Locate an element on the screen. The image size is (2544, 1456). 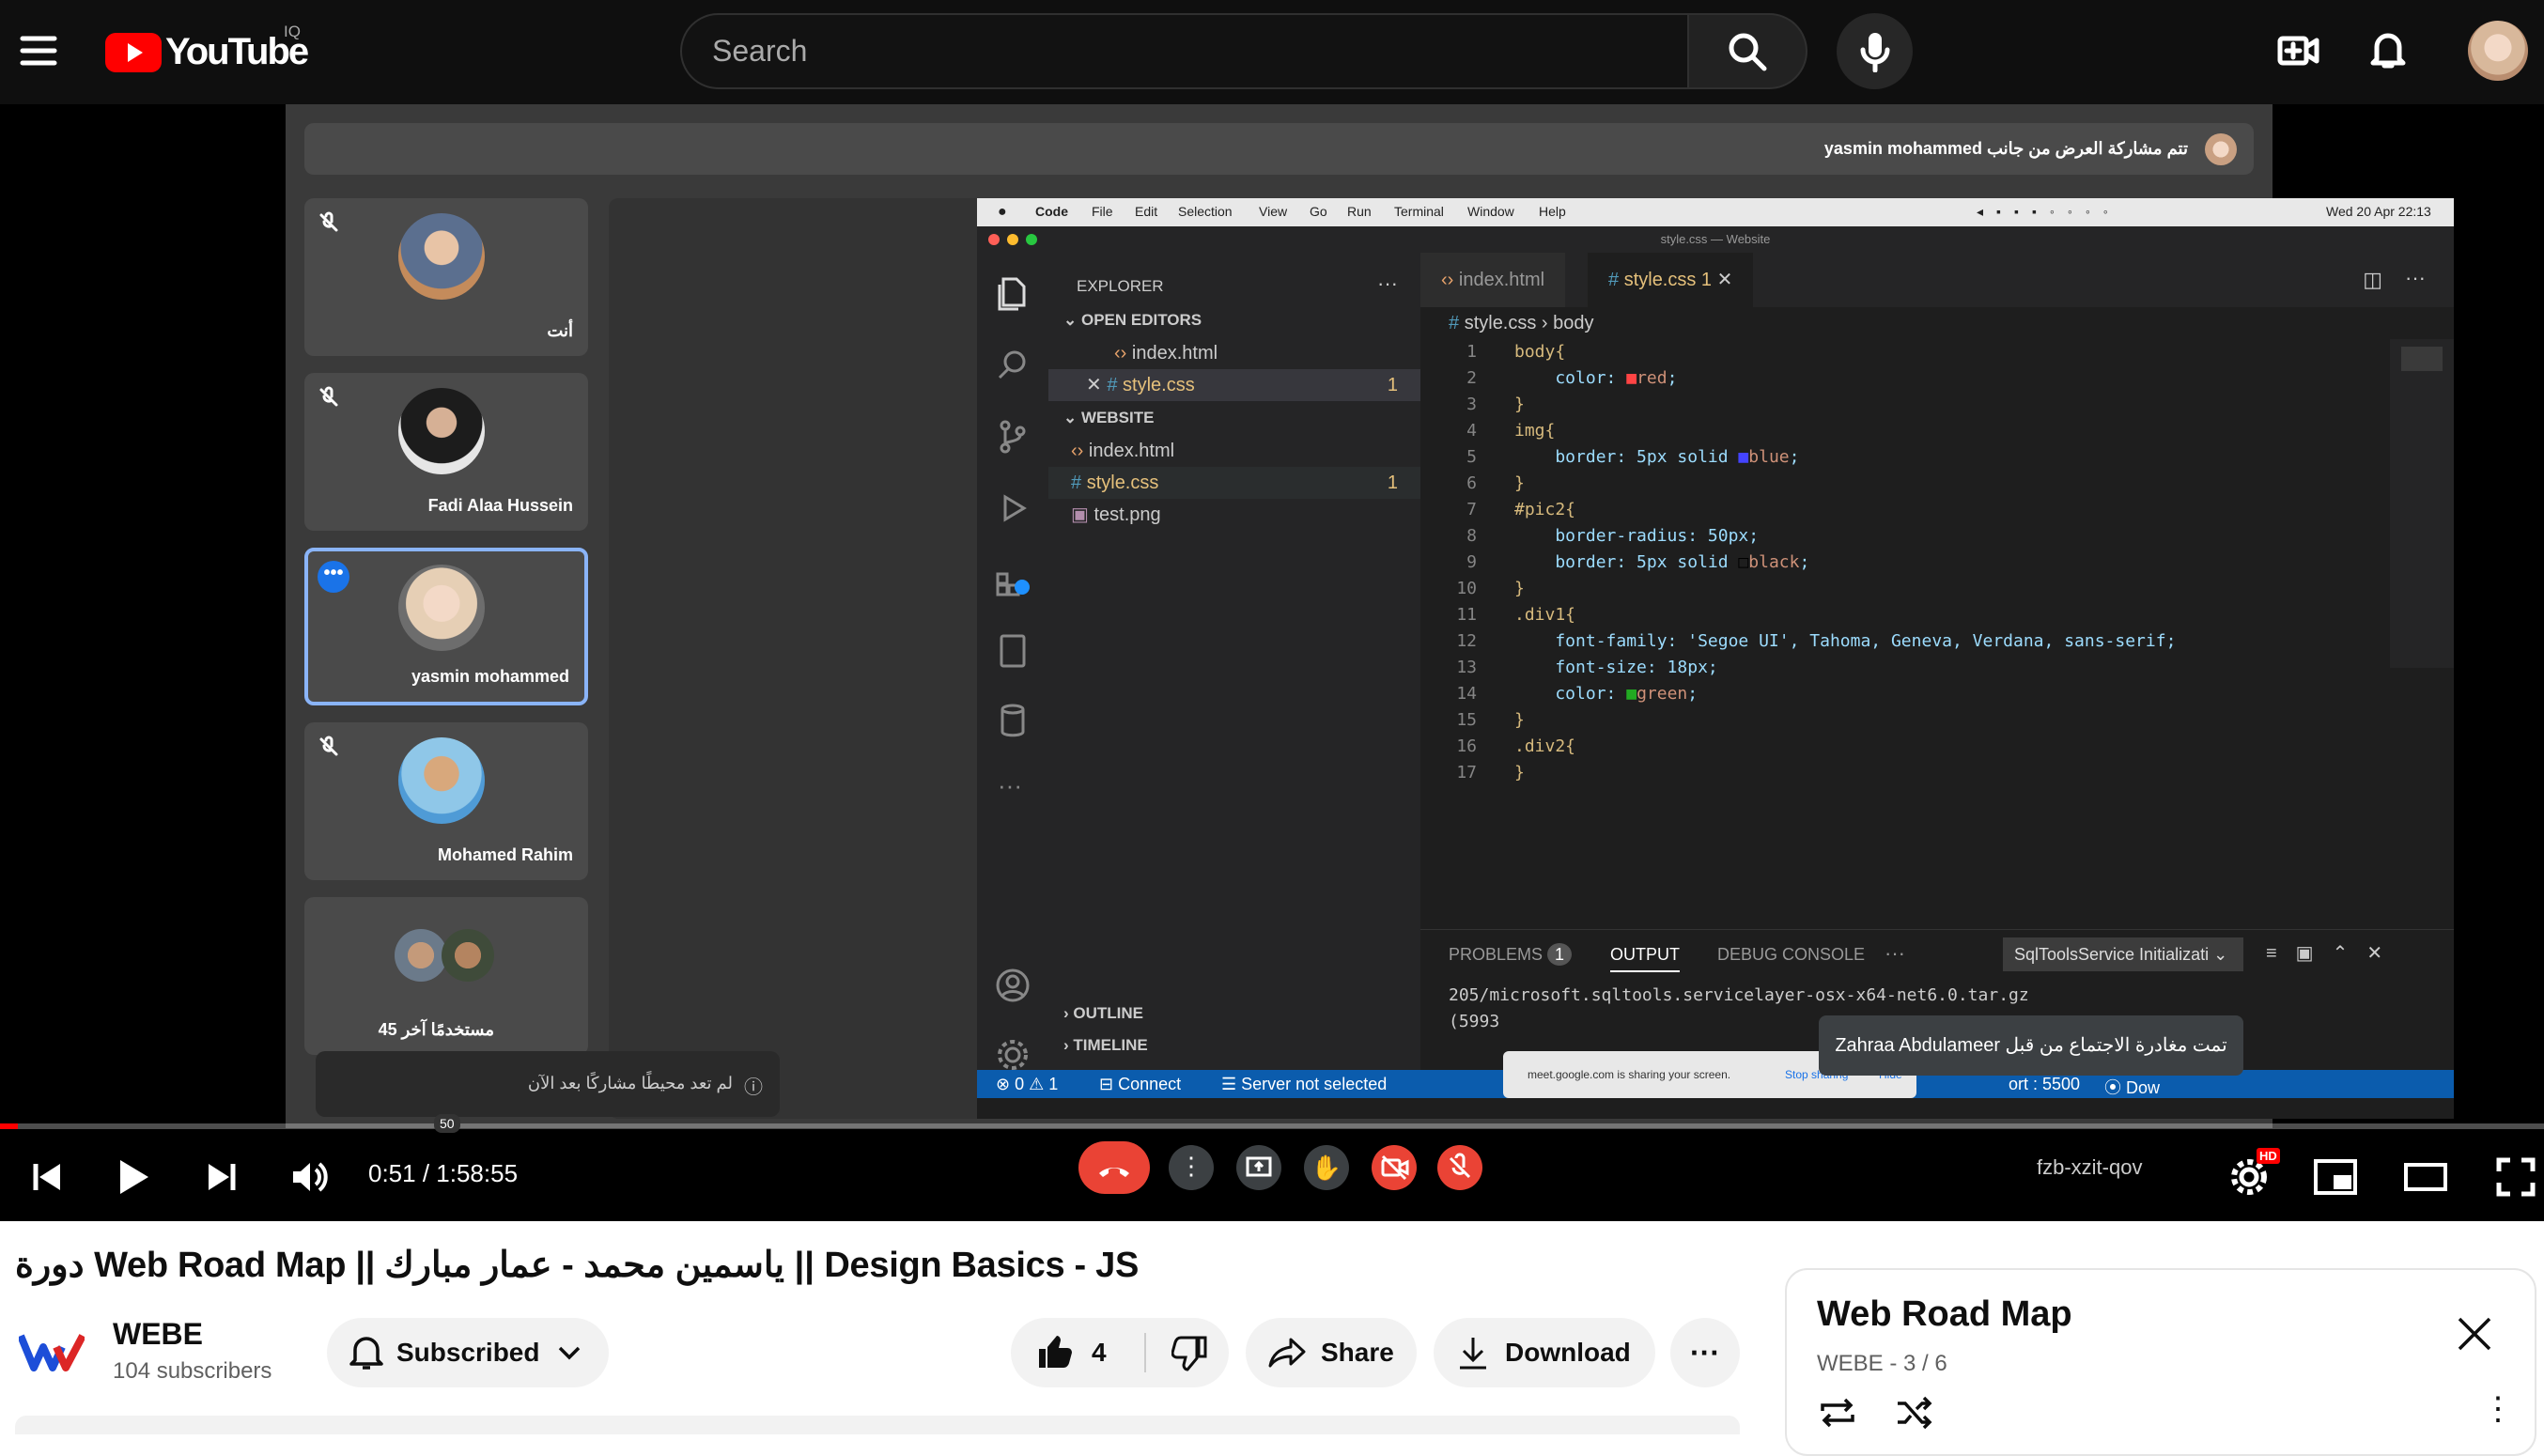
open-editor-item: ‹› index.html is located at coordinates (1234, 353).